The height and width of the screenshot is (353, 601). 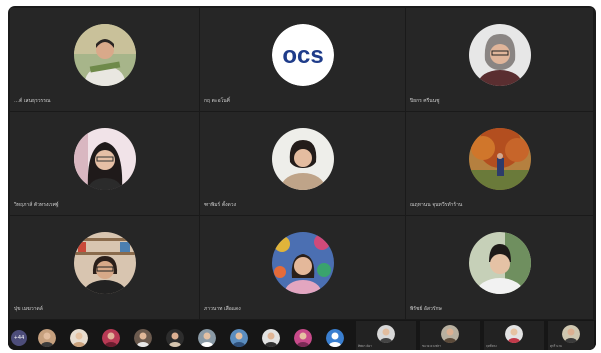 I want to click on participant-name: ณฤหานน จุนทวีรทำร้าน, so click(x=436, y=205).